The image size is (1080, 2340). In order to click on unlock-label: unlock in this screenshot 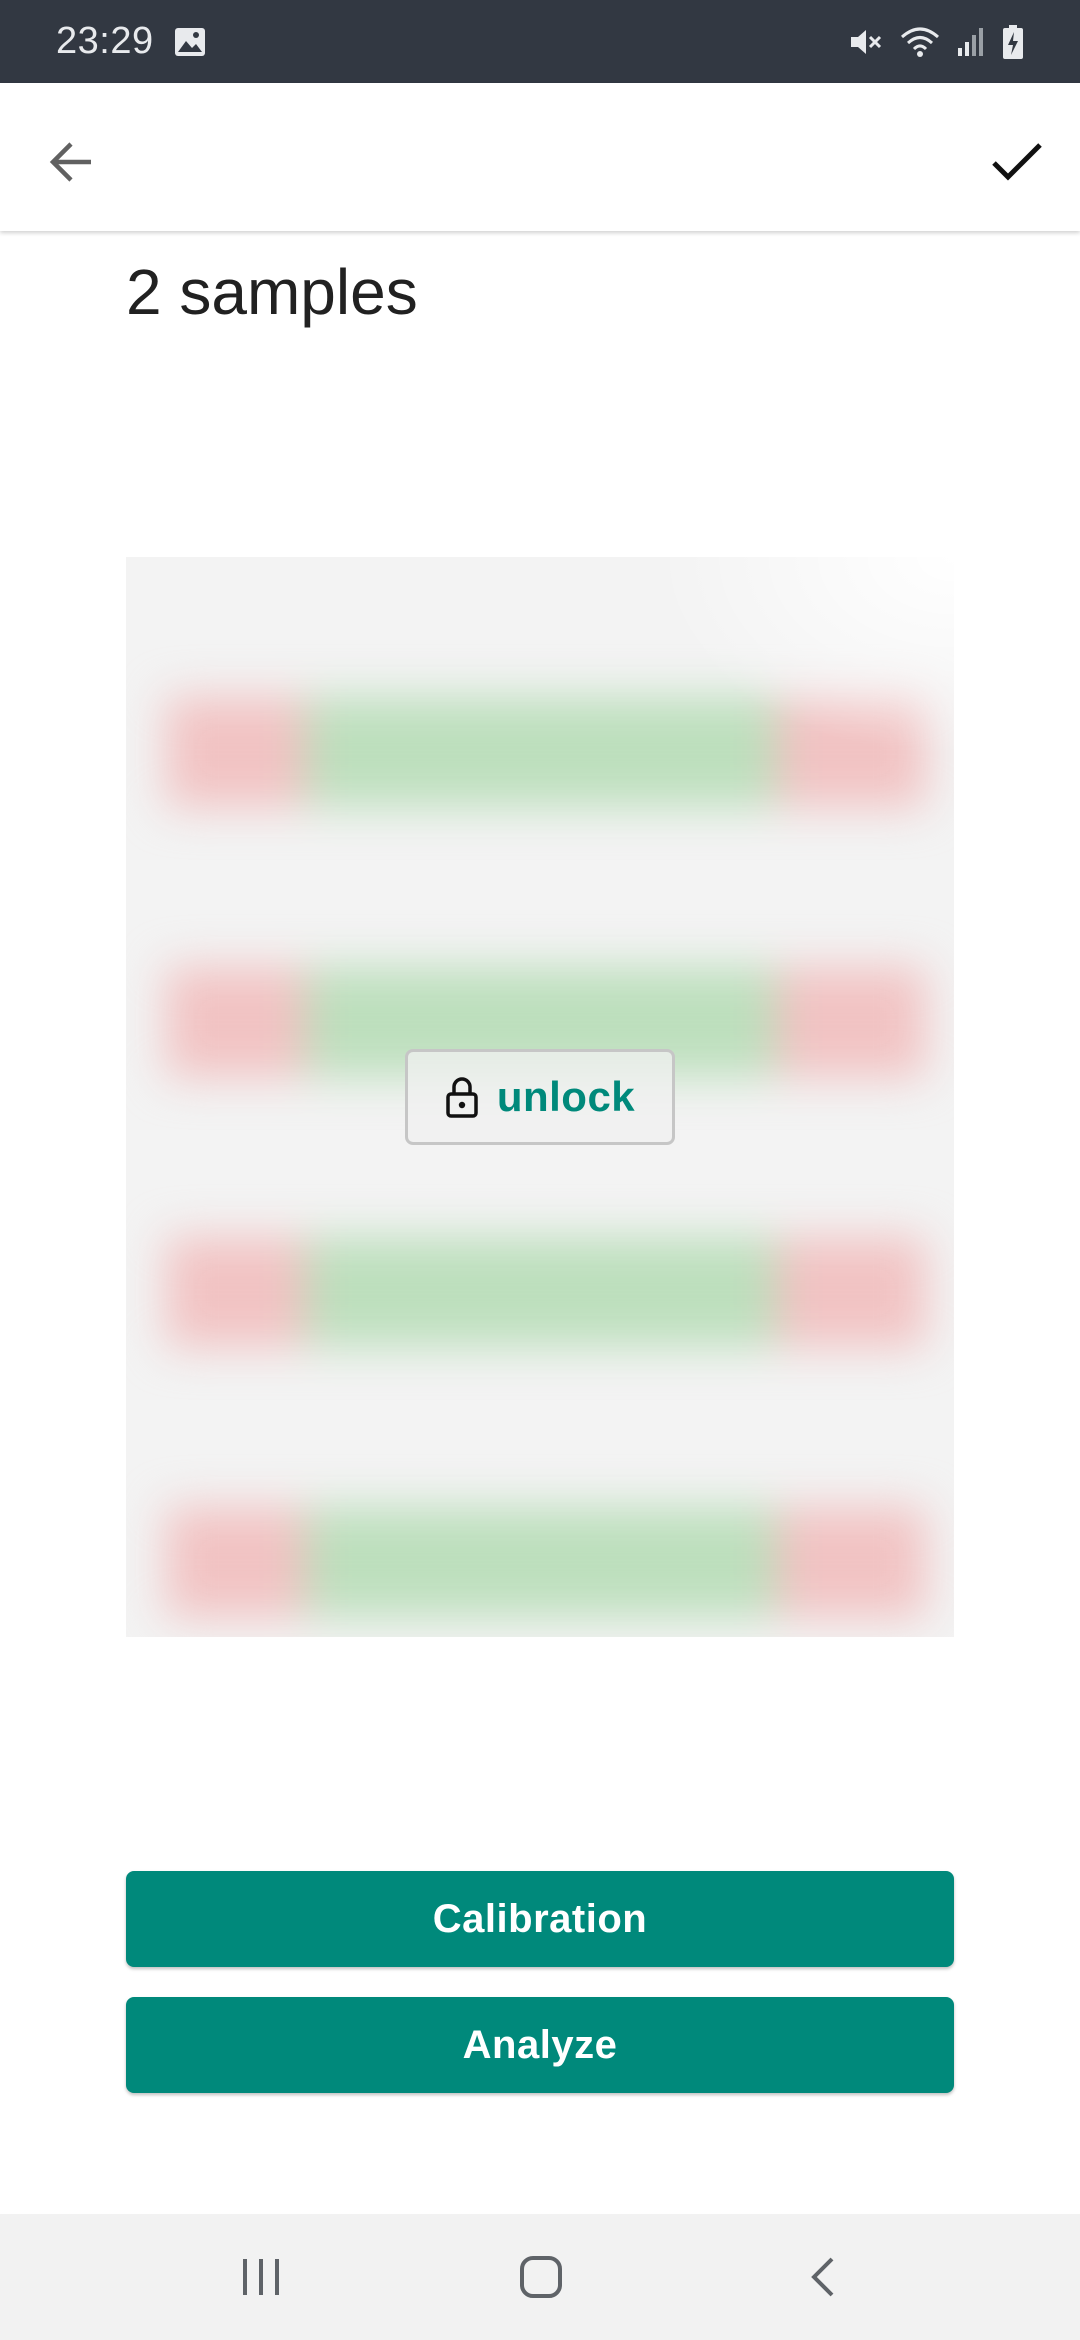, I will do `click(566, 1096)`.